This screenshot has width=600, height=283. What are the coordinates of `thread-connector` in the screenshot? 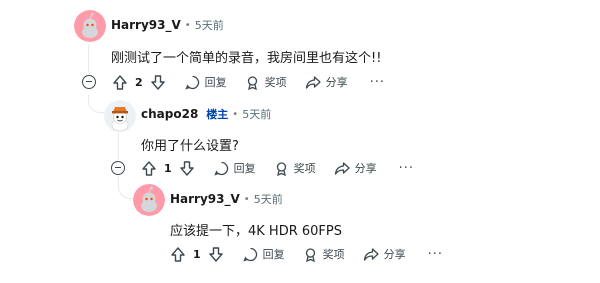 It's located at (96, 103).